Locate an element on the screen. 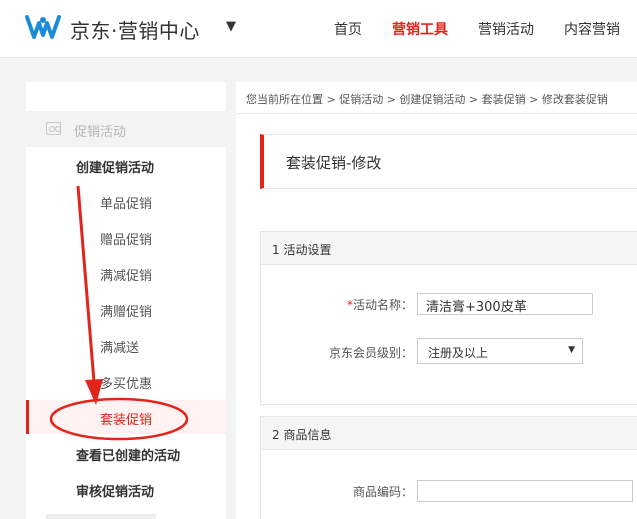 The width and height of the screenshot is (637, 519). sidebar-item-single: 单品促销 is located at coordinates (126, 202).